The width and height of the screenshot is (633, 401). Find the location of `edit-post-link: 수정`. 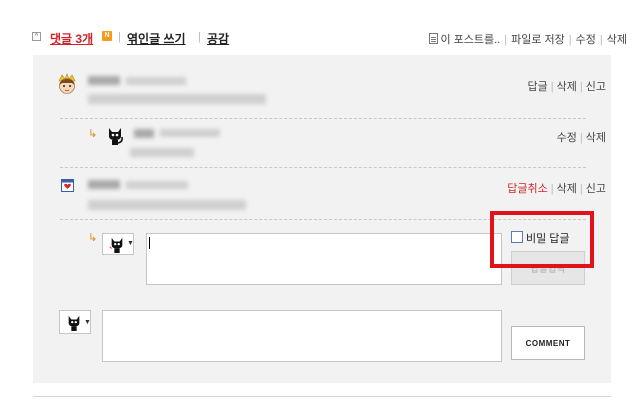

edit-post-link: 수정 is located at coordinates (586, 40).